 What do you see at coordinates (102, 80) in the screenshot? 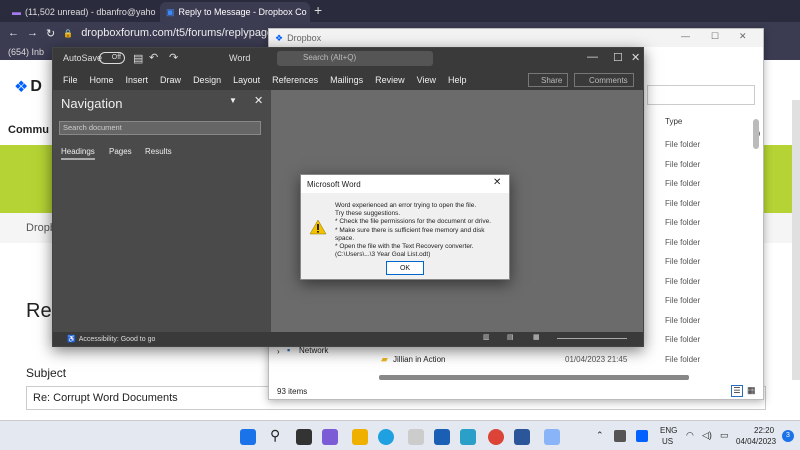
I see `tab-home: Home` at bounding box center [102, 80].